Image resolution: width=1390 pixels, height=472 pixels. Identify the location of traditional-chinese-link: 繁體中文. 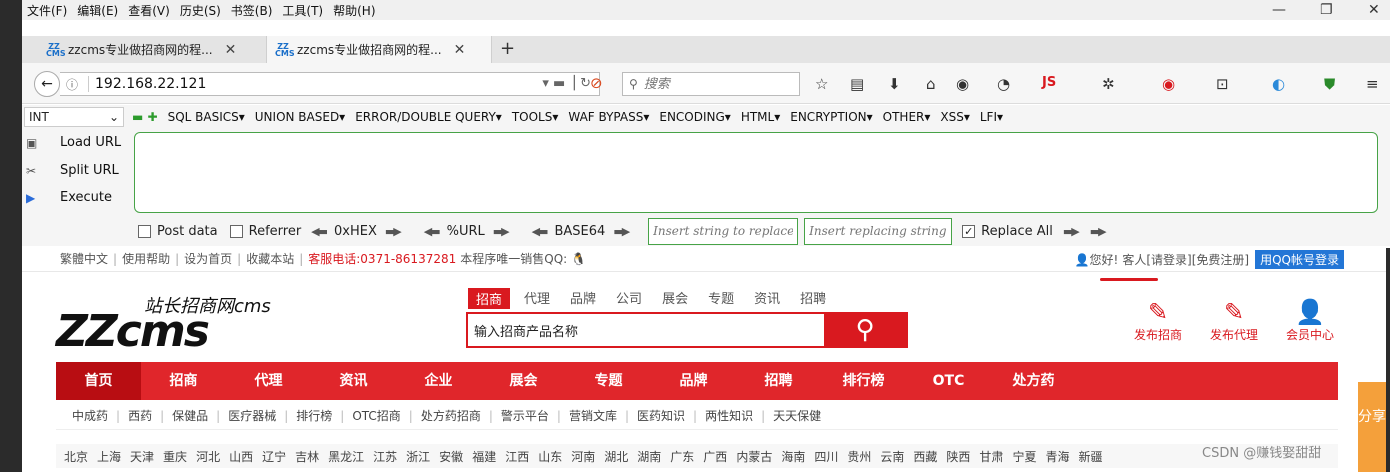
(84, 258).